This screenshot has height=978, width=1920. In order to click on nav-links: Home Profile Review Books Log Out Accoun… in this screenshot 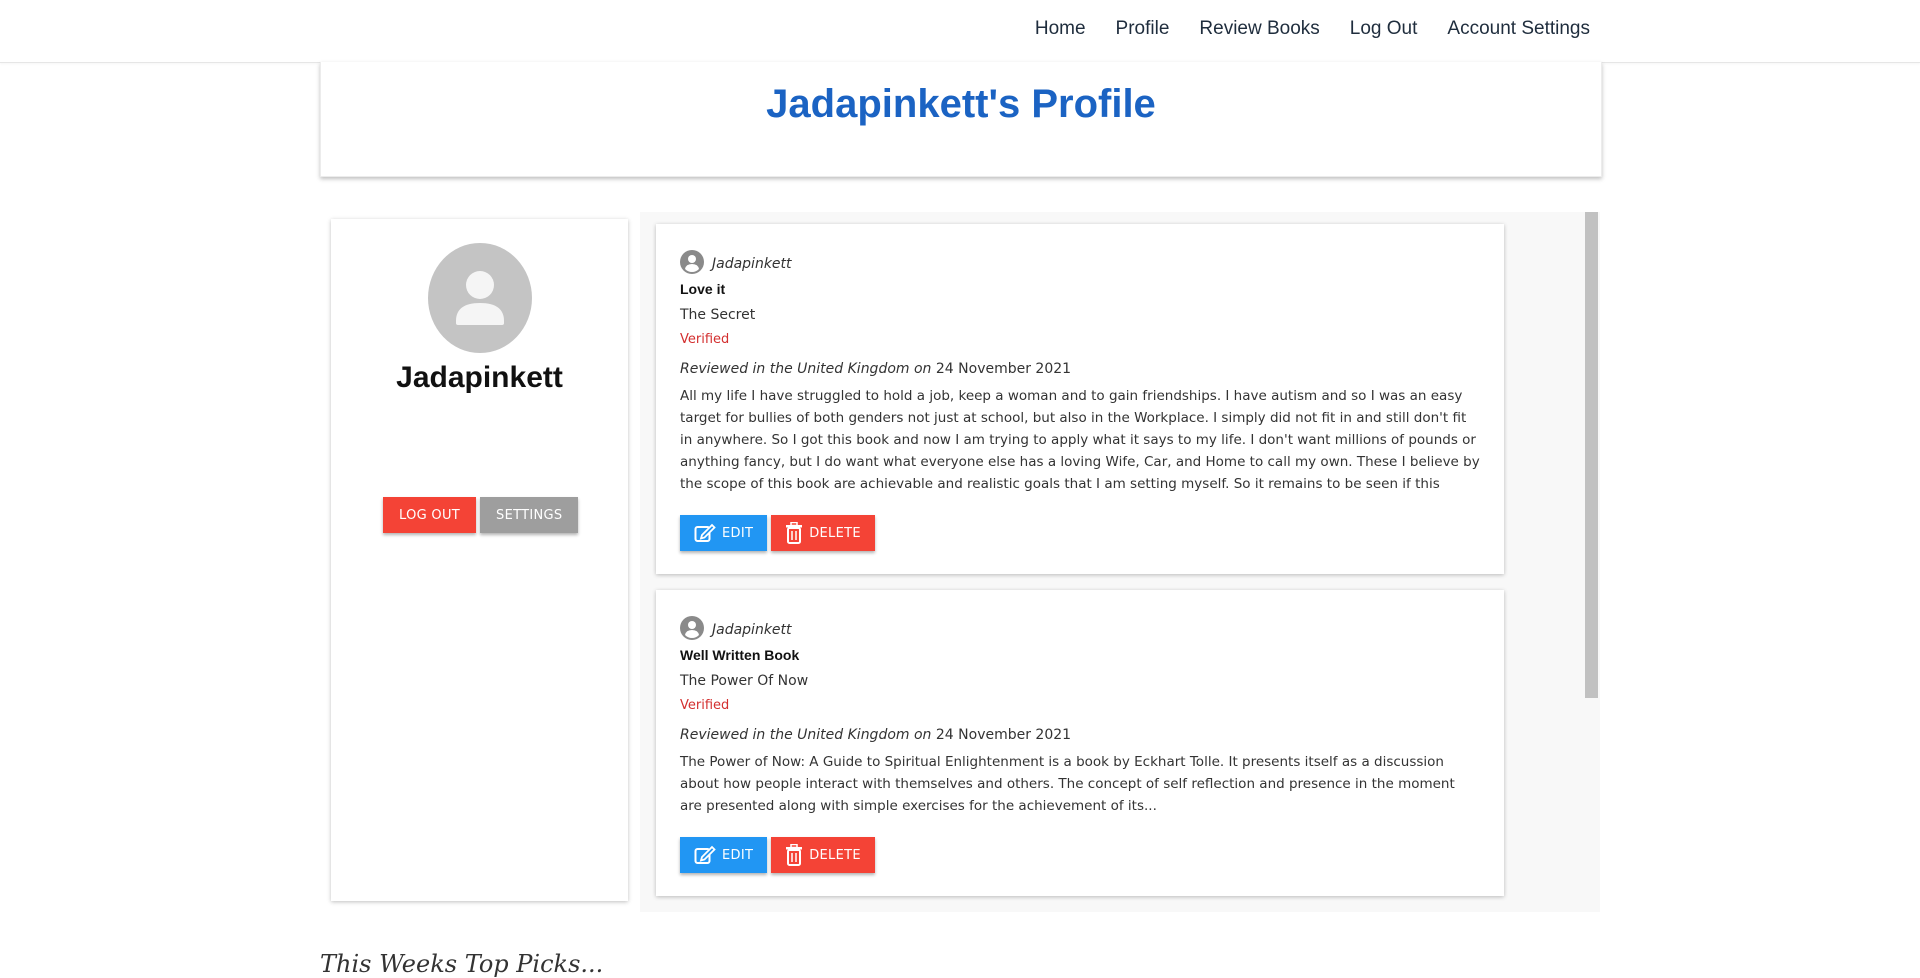, I will do `click(1297, 29)`.